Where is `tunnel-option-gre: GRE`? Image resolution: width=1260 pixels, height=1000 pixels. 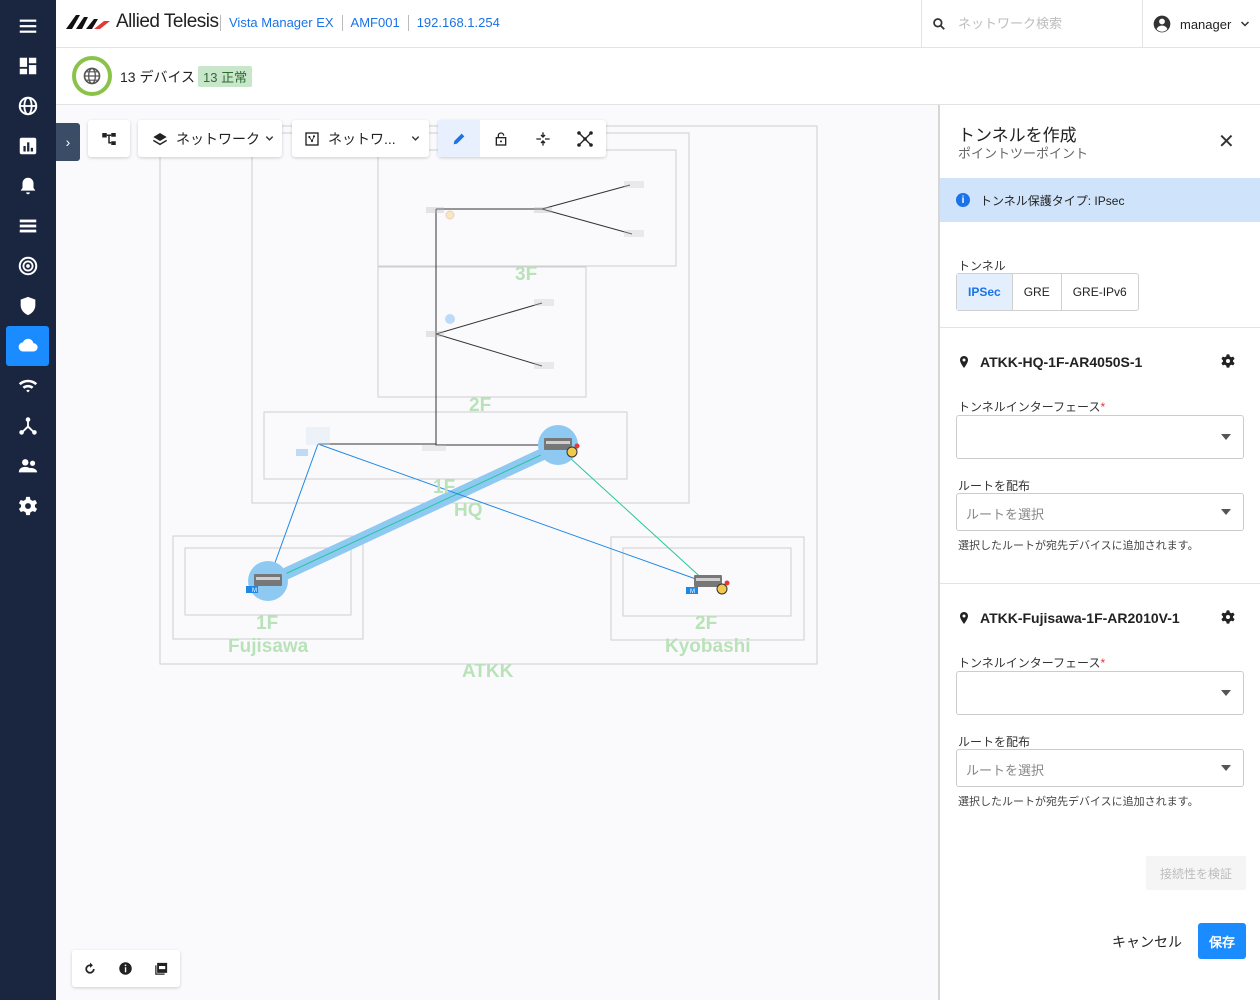 tunnel-option-gre: GRE is located at coordinates (1037, 292).